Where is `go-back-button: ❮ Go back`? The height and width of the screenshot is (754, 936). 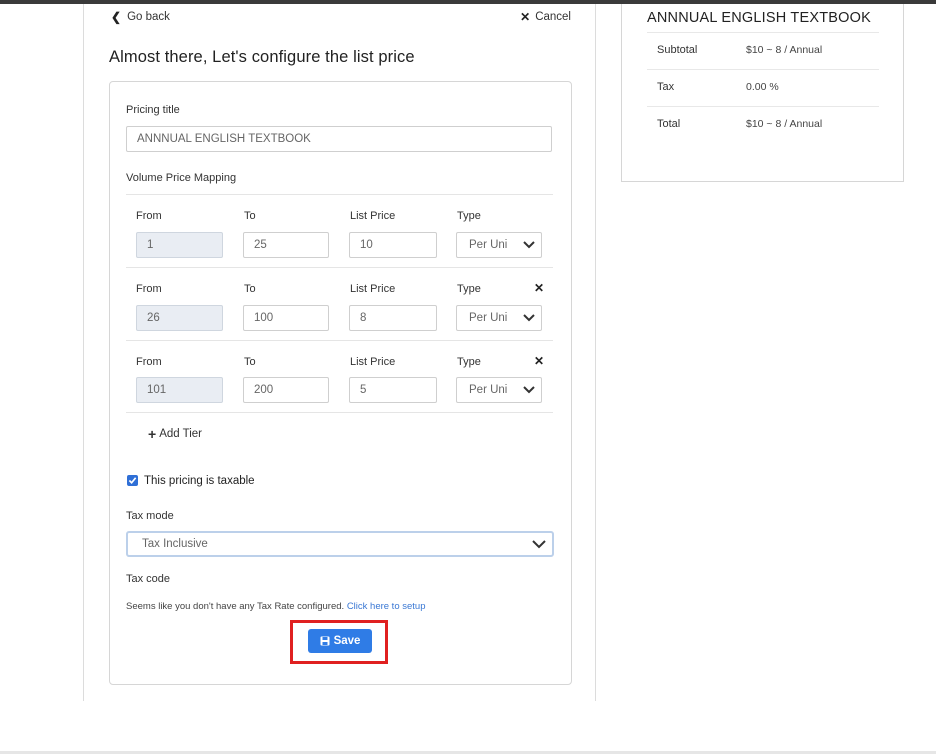 go-back-button: ❮ Go back is located at coordinates (140, 17).